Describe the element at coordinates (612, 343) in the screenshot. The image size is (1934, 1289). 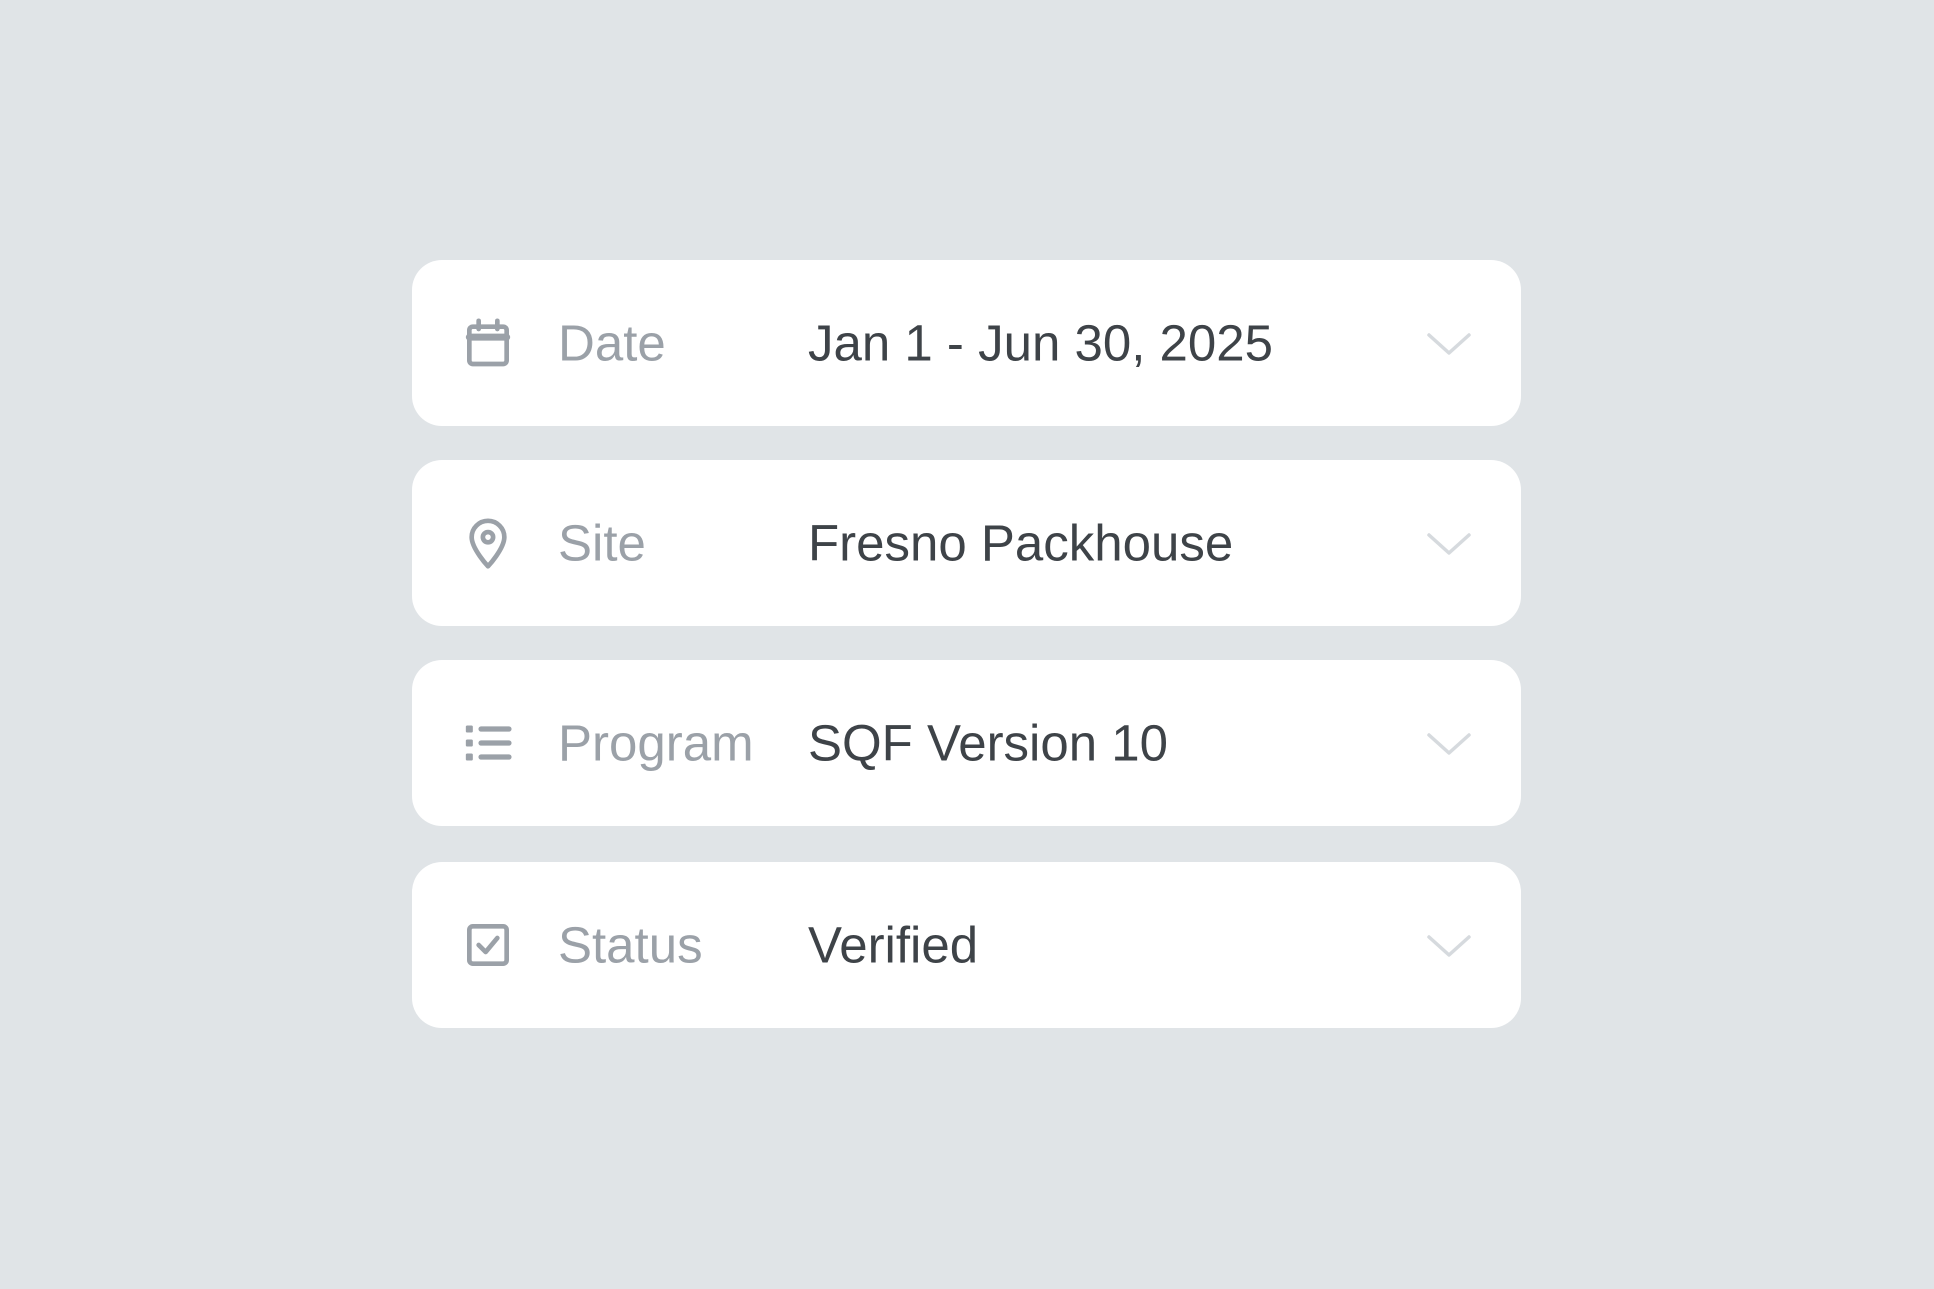
I see `date-filter-label: Date` at that location.